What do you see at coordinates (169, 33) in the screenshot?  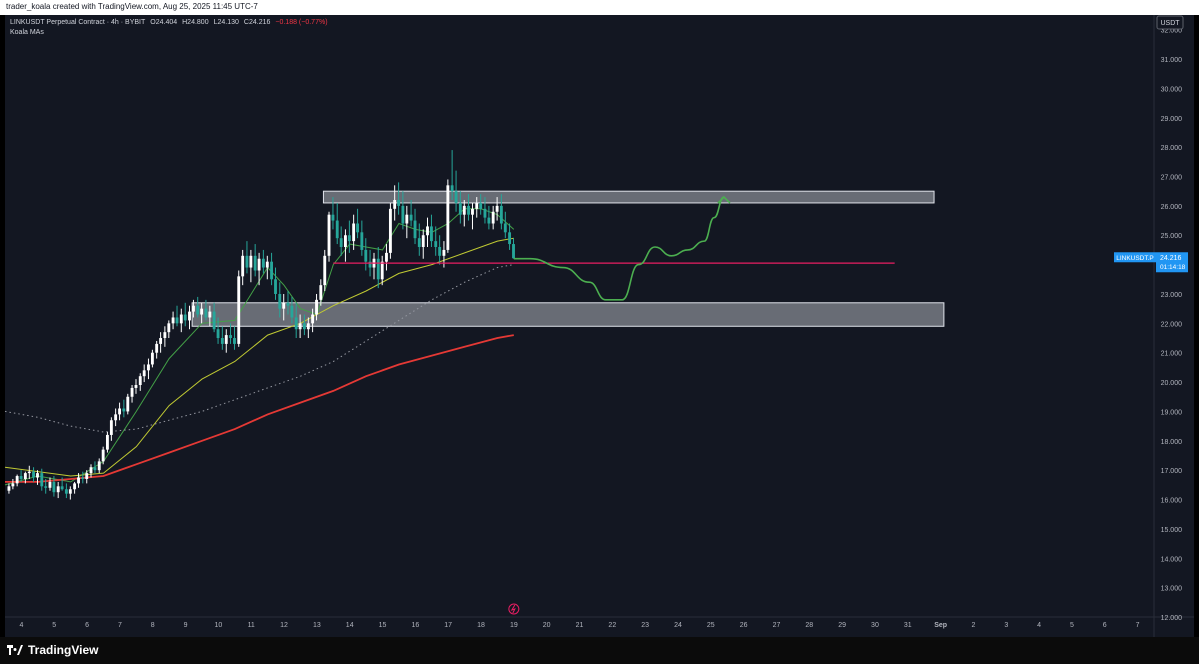 I see `indicator-name: Koala MAs` at bounding box center [169, 33].